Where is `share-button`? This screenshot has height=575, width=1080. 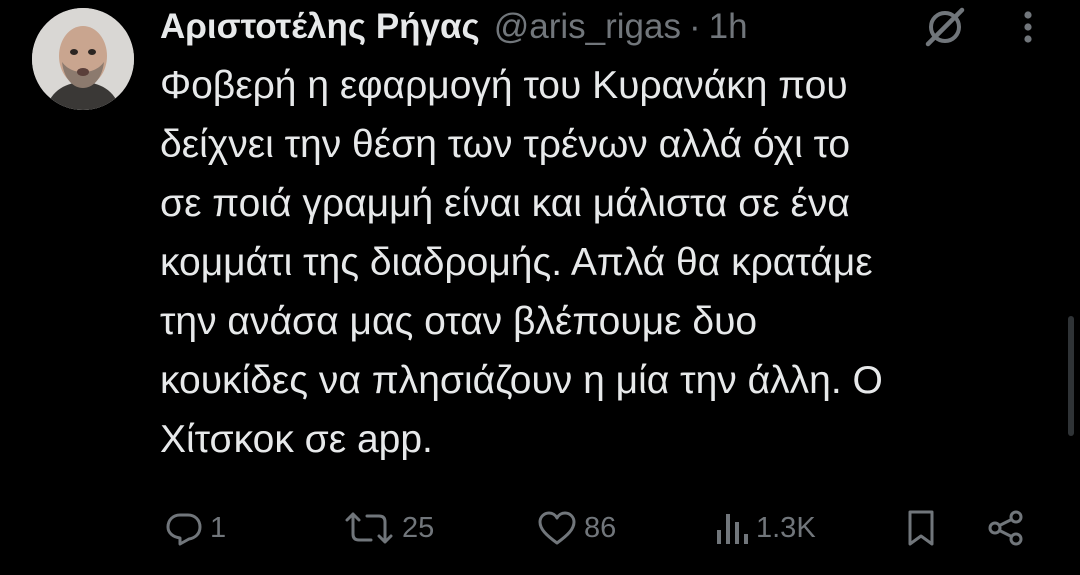 share-button is located at coordinates (1006, 528).